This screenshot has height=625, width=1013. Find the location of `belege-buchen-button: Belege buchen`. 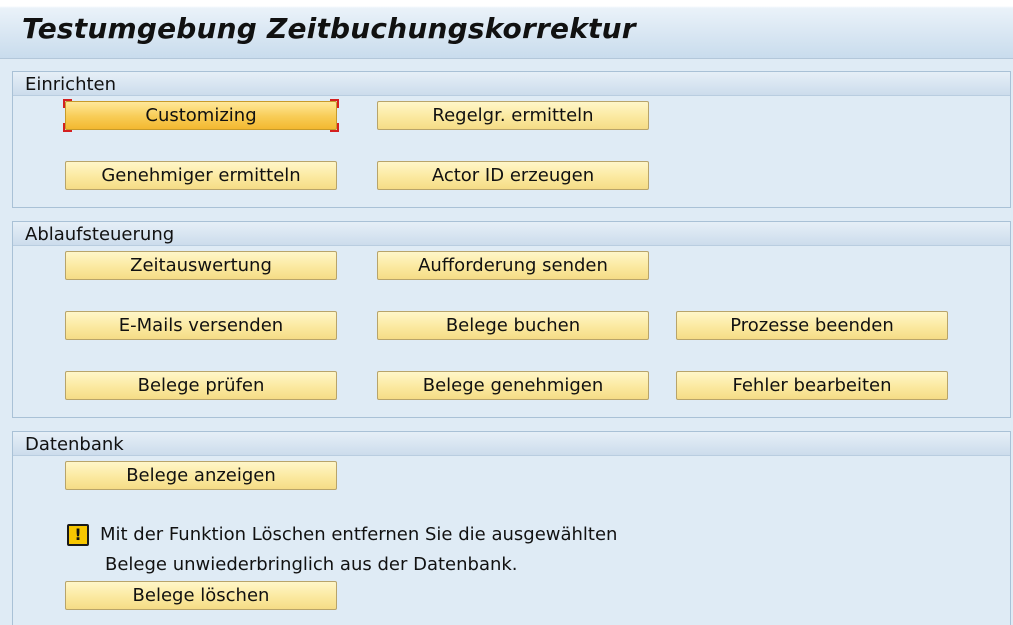

belege-buchen-button: Belege buchen is located at coordinates (513, 325).